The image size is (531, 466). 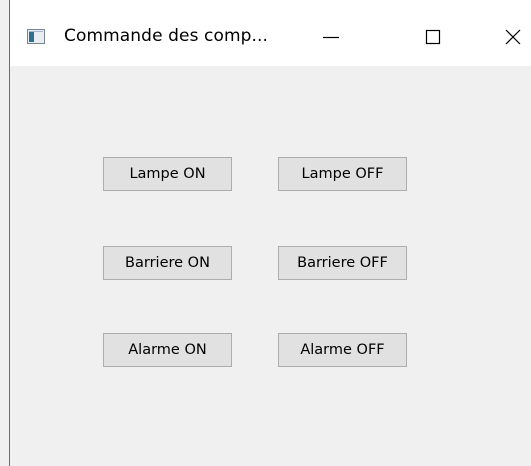 What do you see at coordinates (167, 263) in the screenshot?
I see `barriere-on-button: Barriere ON` at bounding box center [167, 263].